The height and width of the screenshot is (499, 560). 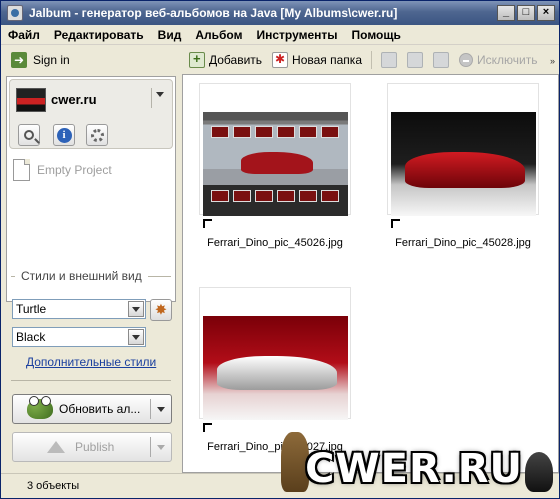 What do you see at coordinates (53, 486) in the screenshot?
I see `item-count: 3 объекты` at bounding box center [53, 486].